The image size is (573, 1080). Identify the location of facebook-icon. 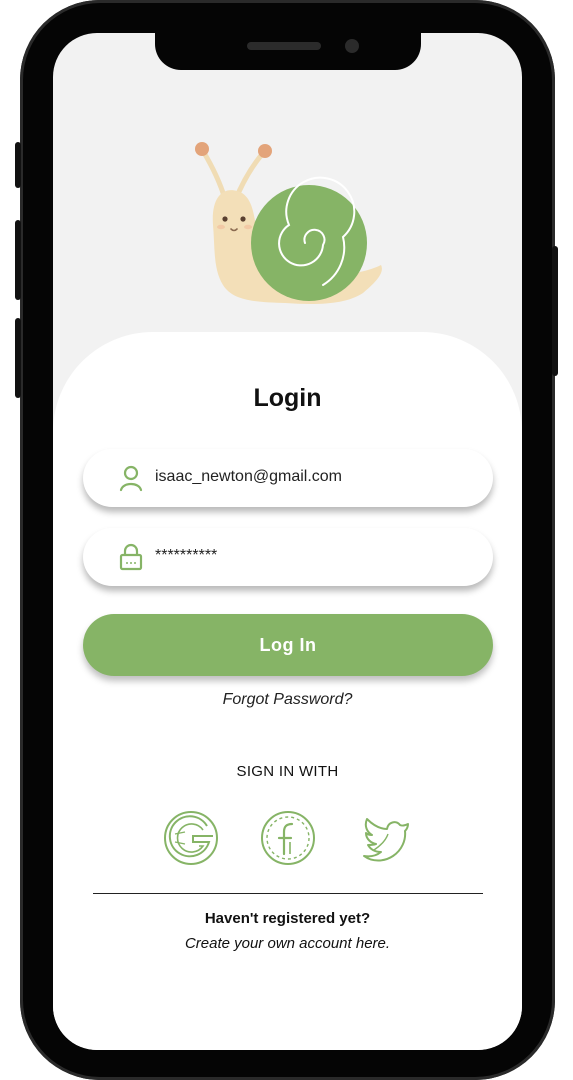
(288, 838).